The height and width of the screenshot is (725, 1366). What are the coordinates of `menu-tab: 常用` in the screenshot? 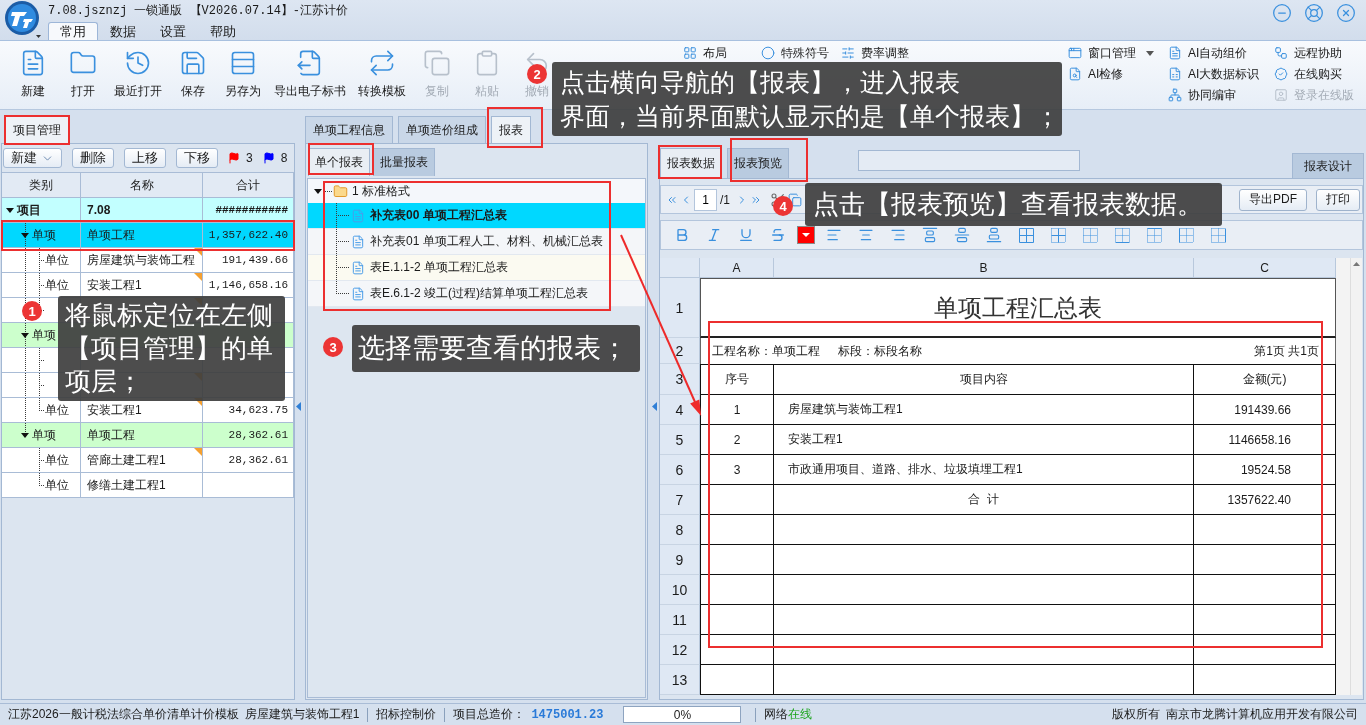 It's located at (73, 31).